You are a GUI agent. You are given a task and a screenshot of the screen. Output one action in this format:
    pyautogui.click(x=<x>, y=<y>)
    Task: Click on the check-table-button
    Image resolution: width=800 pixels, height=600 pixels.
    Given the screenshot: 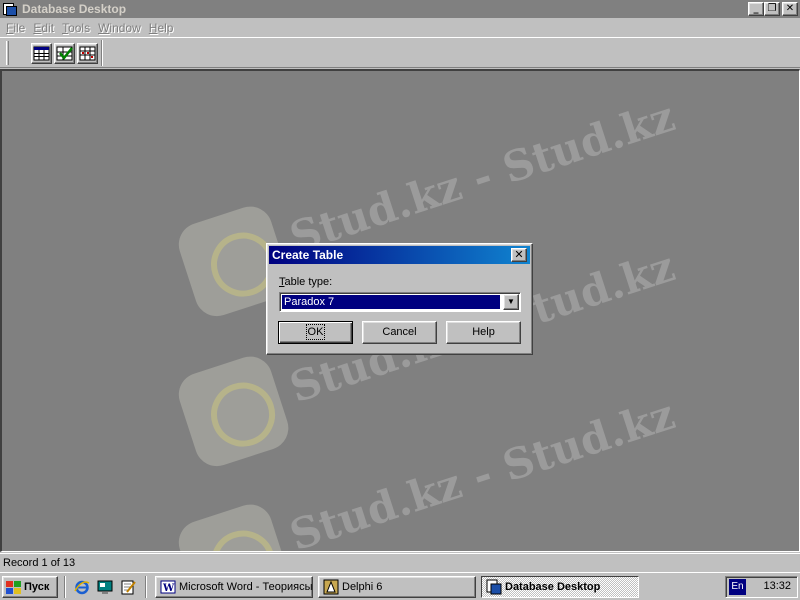 What is the action you would take?
    pyautogui.click(x=64, y=53)
    